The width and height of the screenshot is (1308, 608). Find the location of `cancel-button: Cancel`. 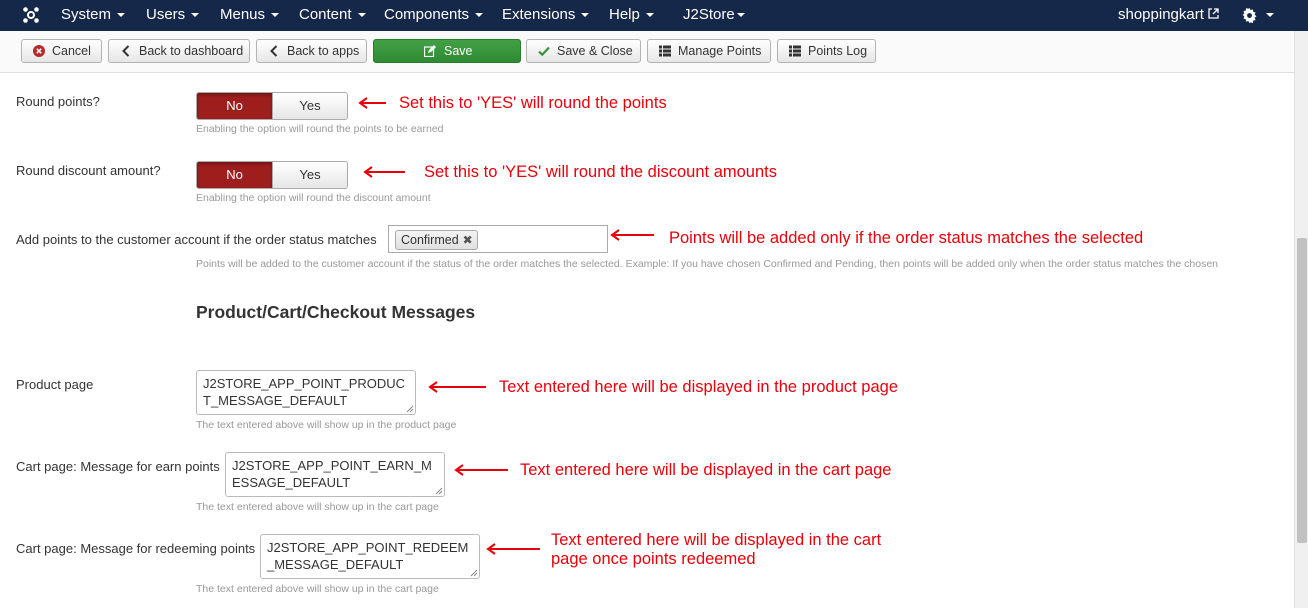

cancel-button: Cancel is located at coordinates (61, 51).